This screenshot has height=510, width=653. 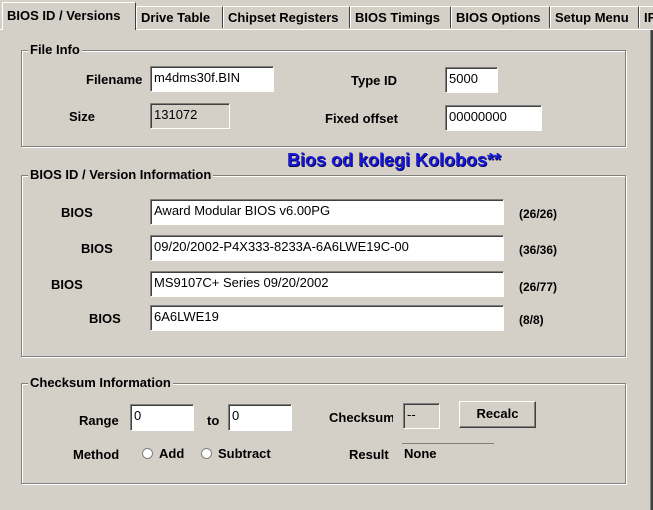 What do you see at coordinates (646, 17) in the screenshot?
I see `tab-truncated: IF` at bounding box center [646, 17].